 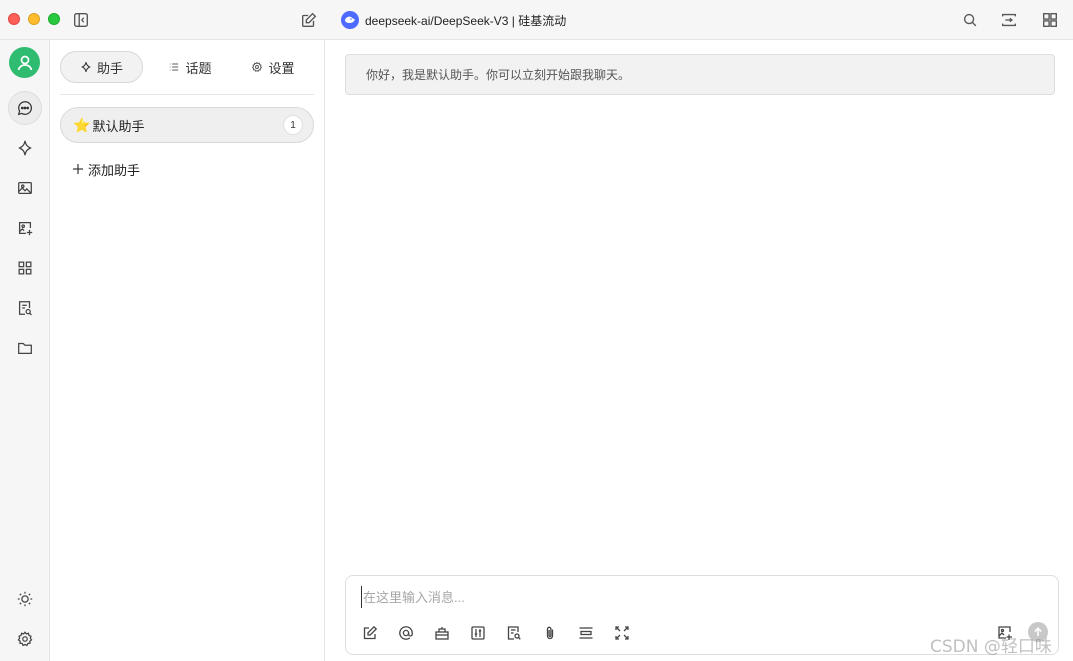 What do you see at coordinates (442, 633) in the screenshot?
I see `toolbox-icon` at bounding box center [442, 633].